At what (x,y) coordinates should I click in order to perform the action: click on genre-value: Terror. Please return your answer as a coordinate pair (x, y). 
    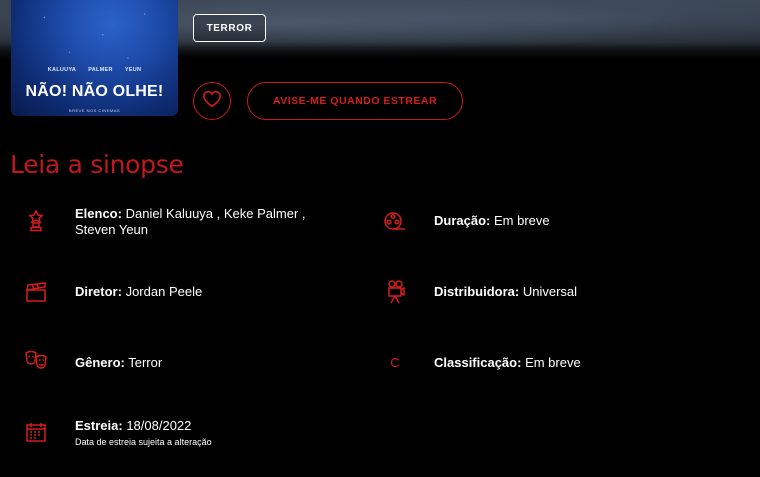
    Looking at the image, I should click on (145, 362).